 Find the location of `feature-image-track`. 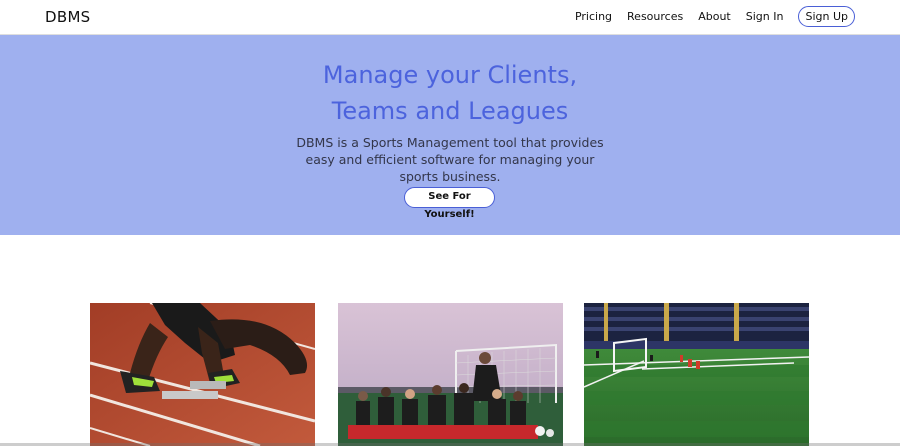

feature-image-track is located at coordinates (202, 374).